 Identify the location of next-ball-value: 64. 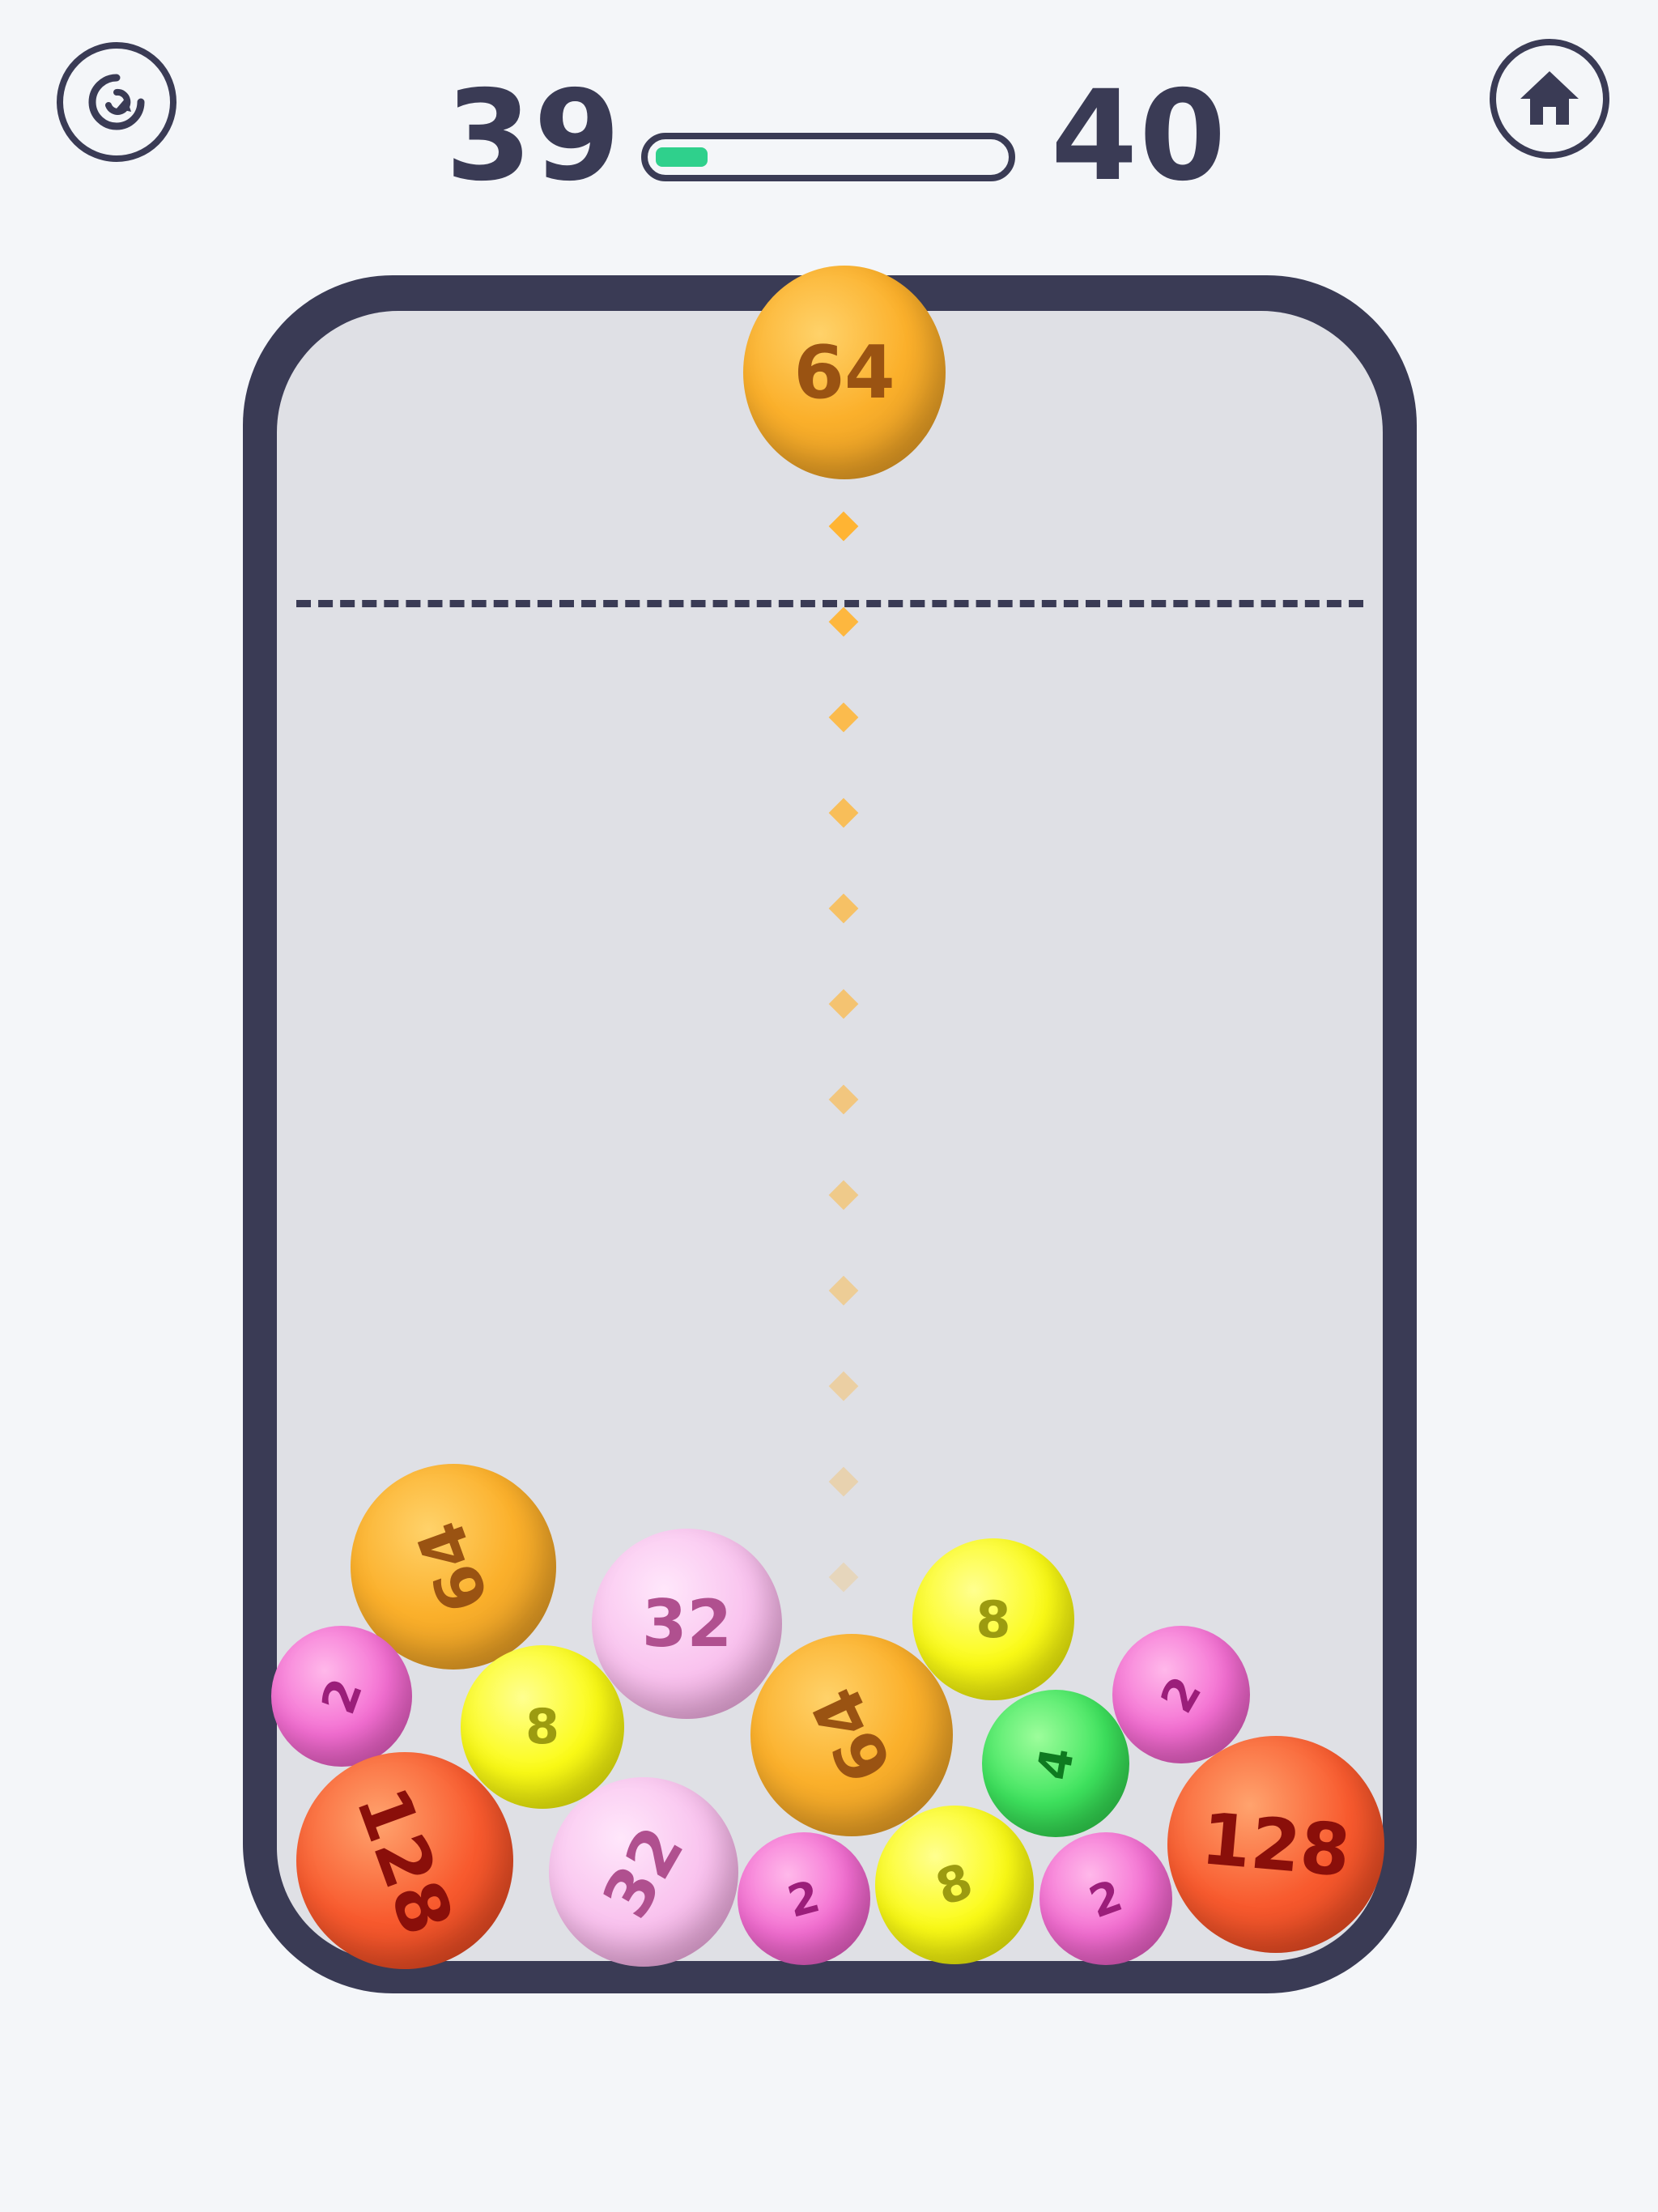
(844, 372).